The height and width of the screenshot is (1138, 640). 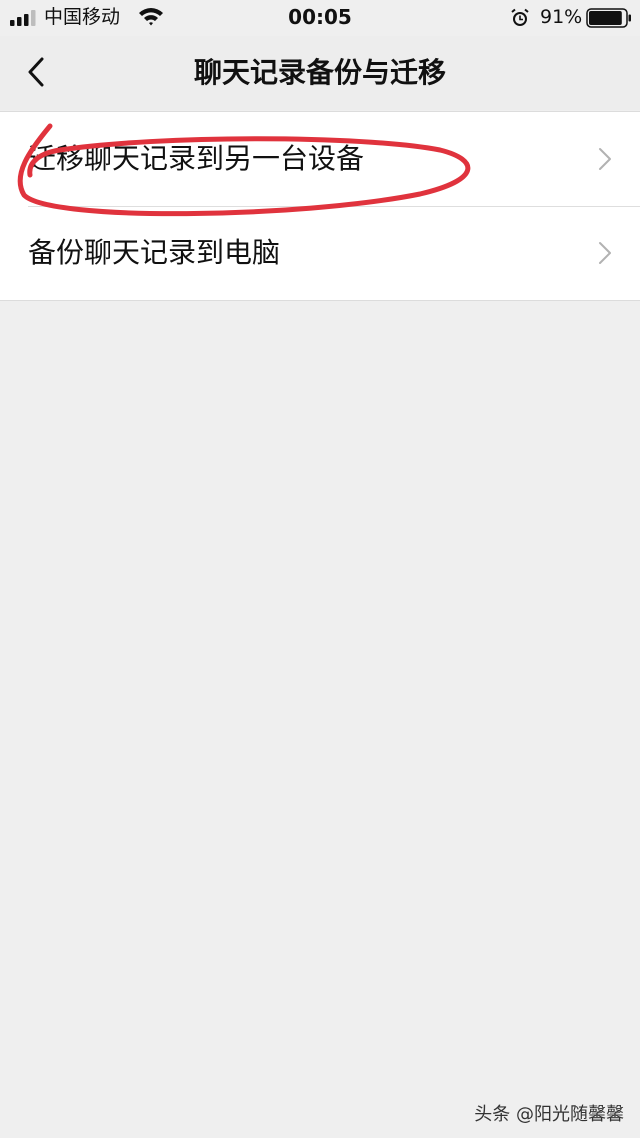 I want to click on nav-bar: 聊天记录备份与迁移, so click(x=320, y=73).